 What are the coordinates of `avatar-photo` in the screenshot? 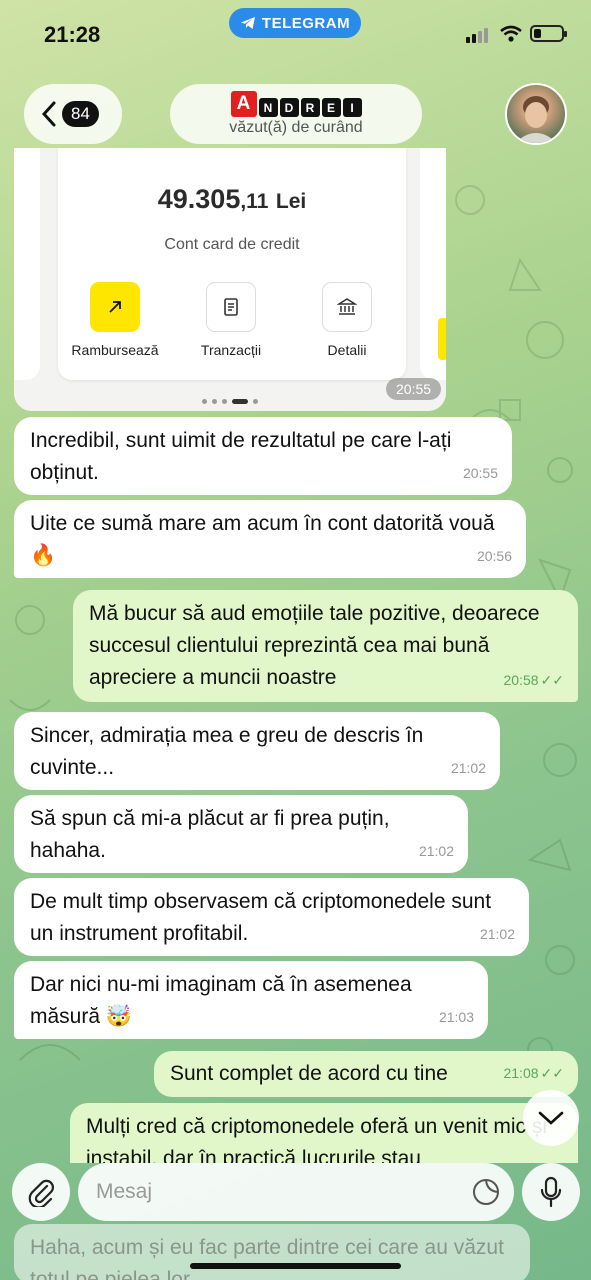 It's located at (536, 119).